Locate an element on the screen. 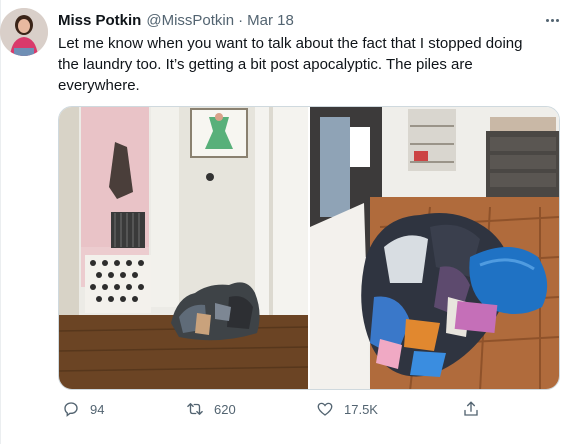  author-name: Miss Potkin is located at coordinates (99, 20).